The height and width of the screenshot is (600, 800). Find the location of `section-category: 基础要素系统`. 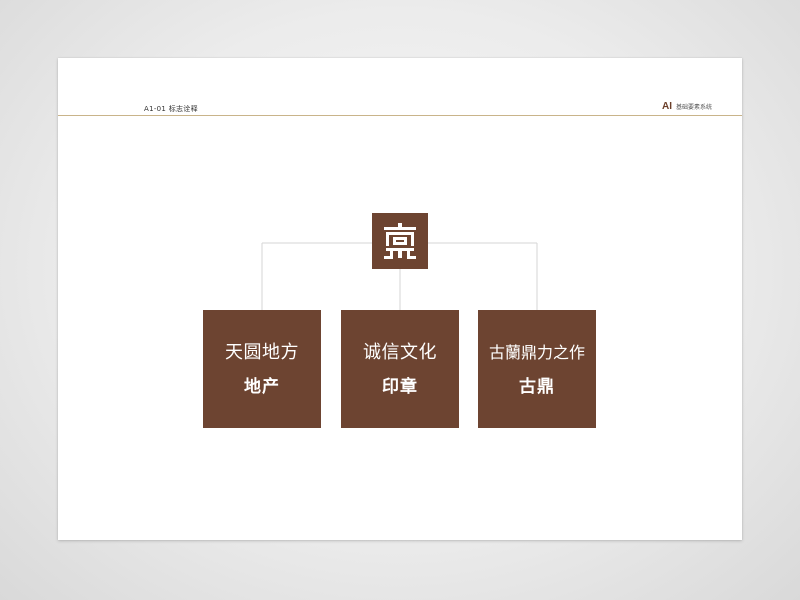

section-category: 基础要素系统 is located at coordinates (693, 107).